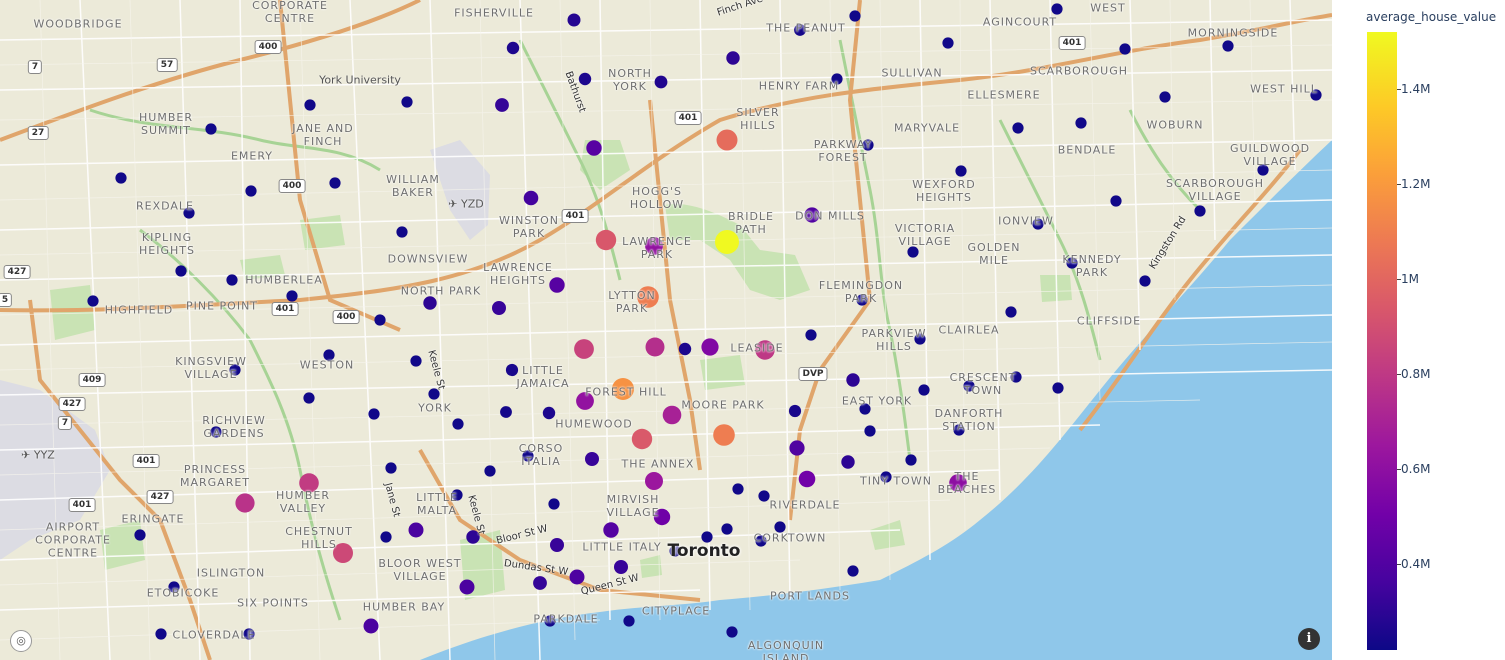  What do you see at coordinates (1309, 639) in the screenshot?
I see `info-icon: i` at bounding box center [1309, 639].